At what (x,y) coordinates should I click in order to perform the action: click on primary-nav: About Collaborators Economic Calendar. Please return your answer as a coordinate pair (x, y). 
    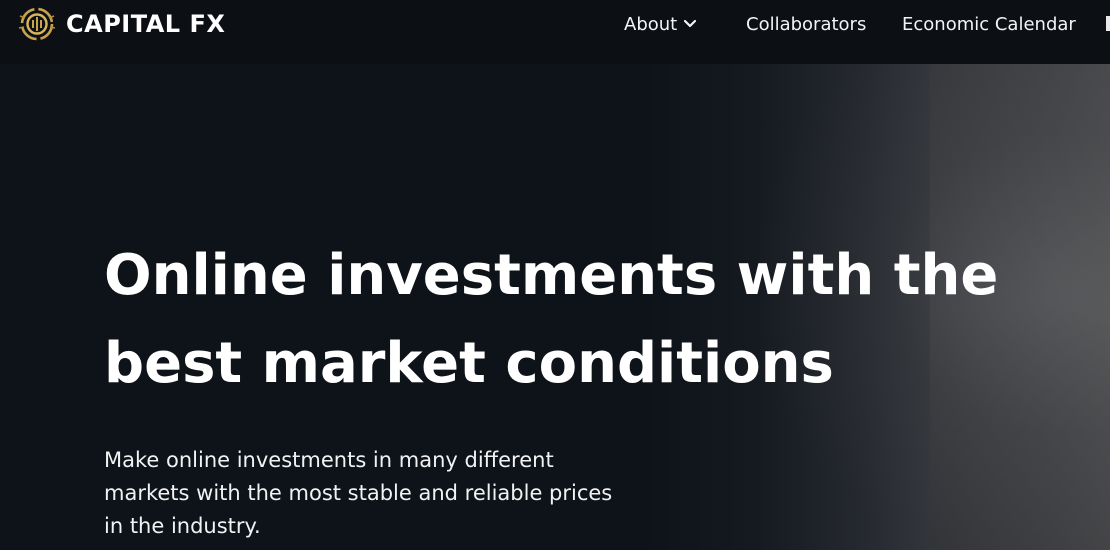
    Looking at the image, I should click on (850, 24).